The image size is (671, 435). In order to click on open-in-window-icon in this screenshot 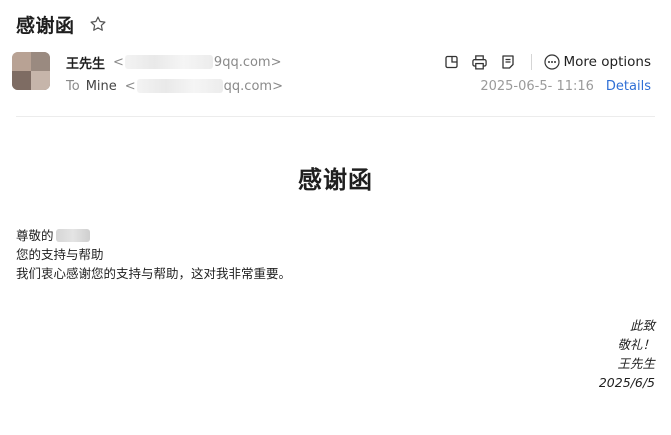, I will do `click(452, 62)`.